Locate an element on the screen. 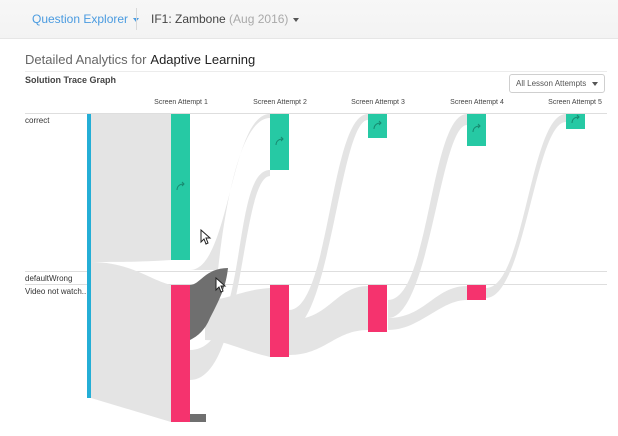  start-bar is located at coordinates (89, 256).